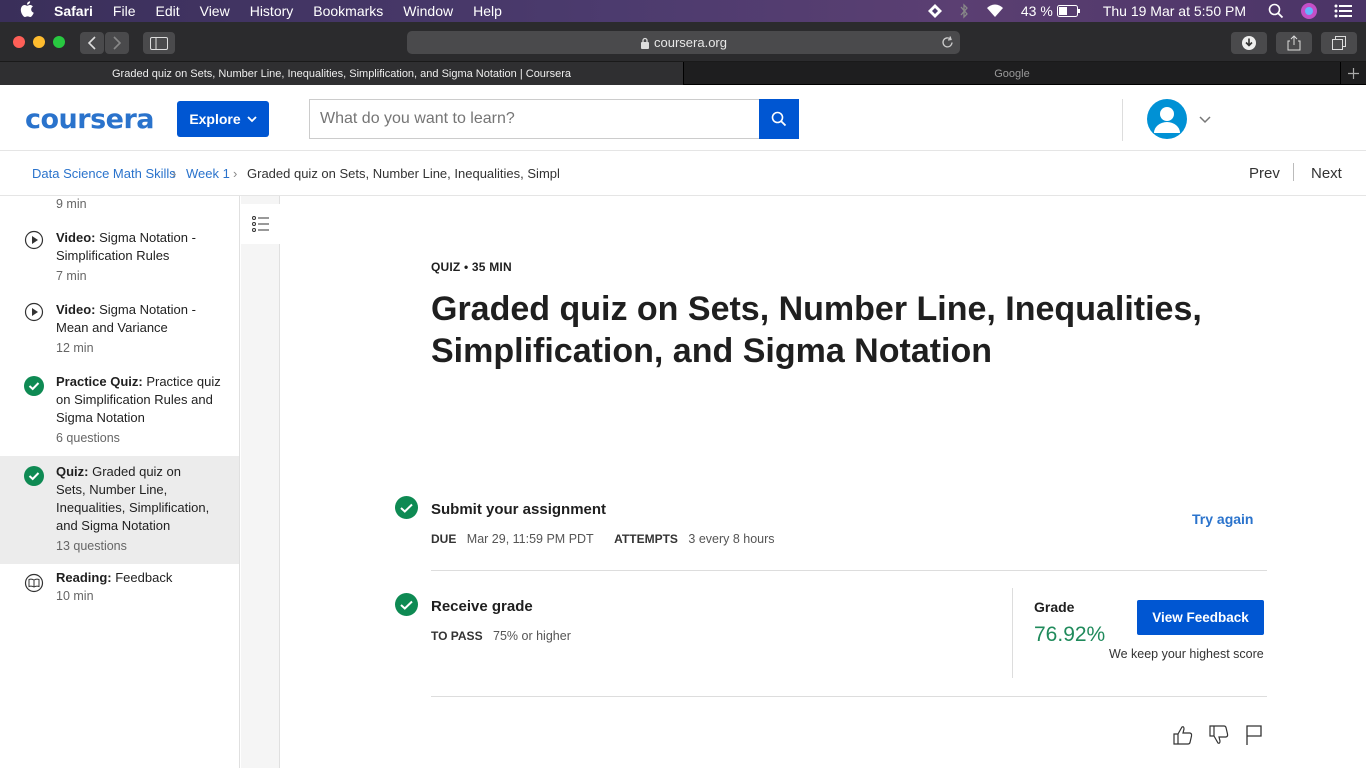 This screenshot has height=768, width=1366. Describe the element at coordinates (457, 636) in the screenshot. I see `to-pass-label: TO PASS` at that location.